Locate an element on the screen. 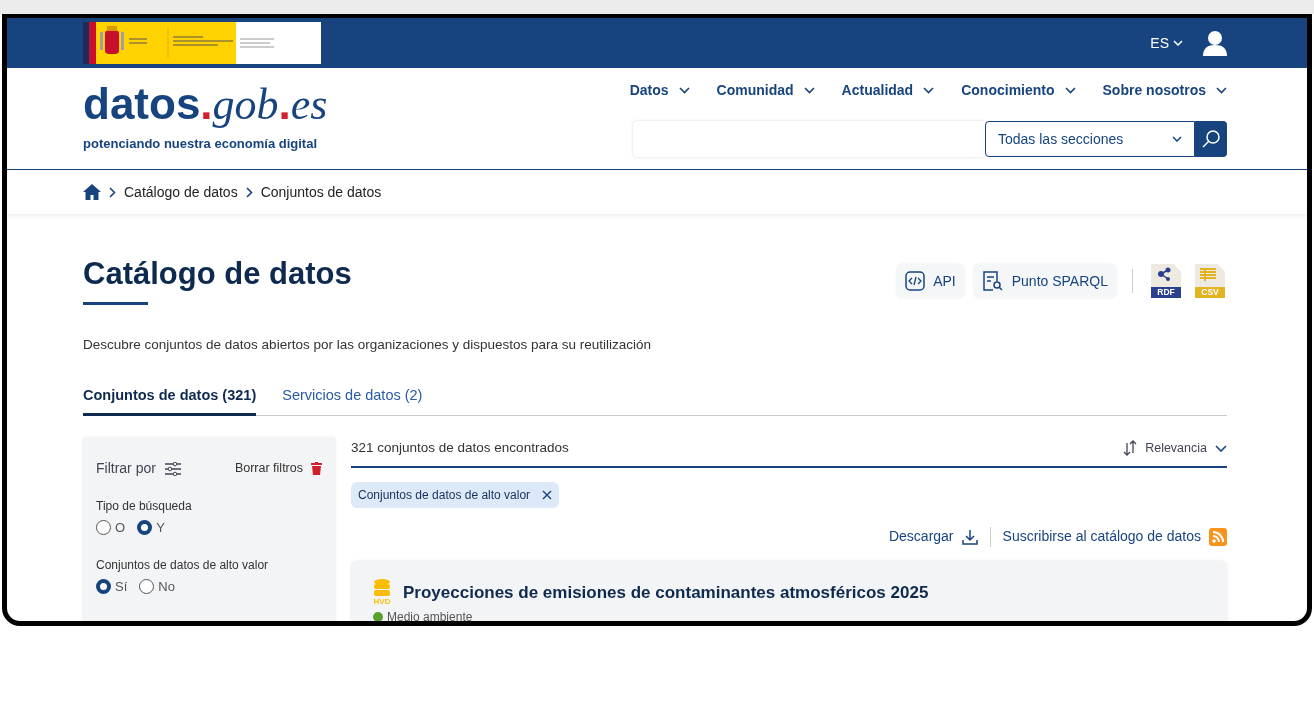 The image size is (1314, 715). sort-icon is located at coordinates (1130, 448).